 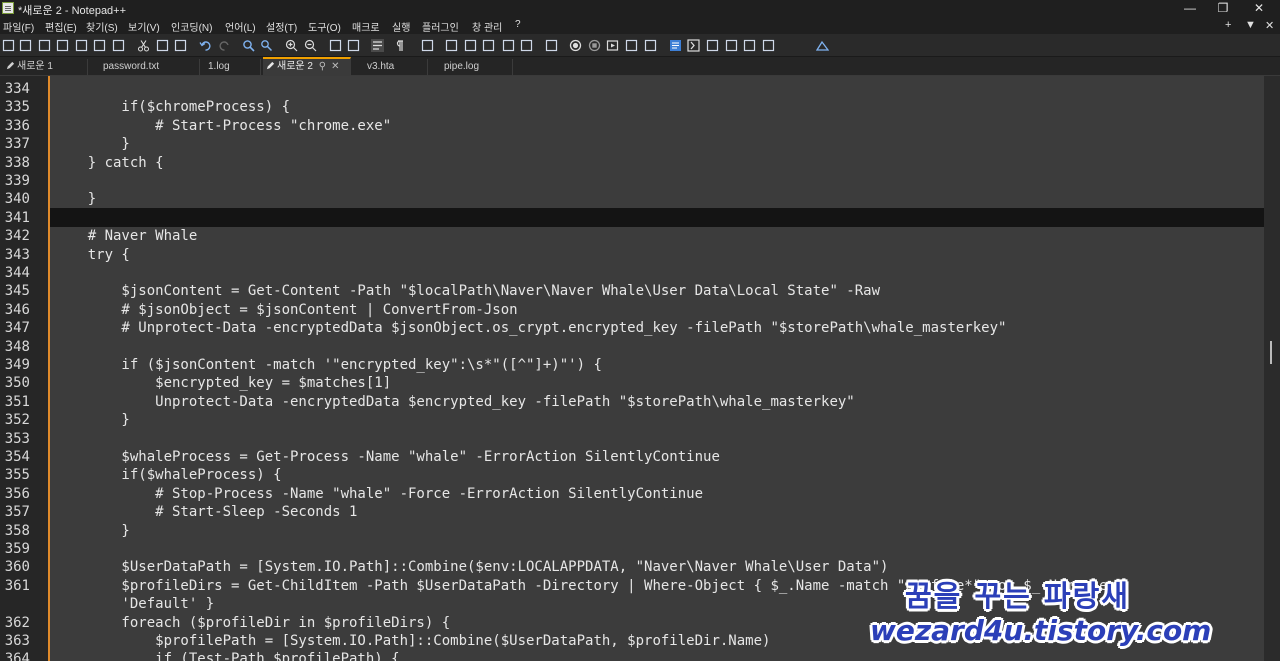 What do you see at coordinates (248, 45) in the screenshot?
I see `find-icon` at bounding box center [248, 45].